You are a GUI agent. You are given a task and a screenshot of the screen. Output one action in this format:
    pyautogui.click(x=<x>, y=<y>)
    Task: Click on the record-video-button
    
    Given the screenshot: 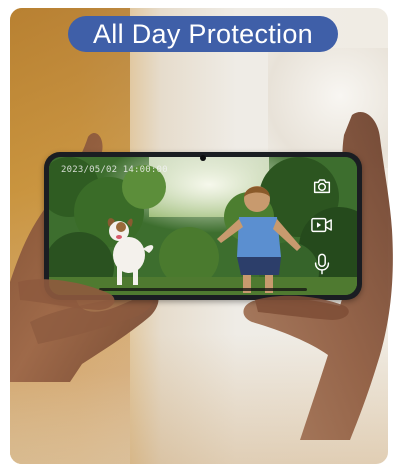 What is the action you would take?
    pyautogui.click(x=322, y=225)
    